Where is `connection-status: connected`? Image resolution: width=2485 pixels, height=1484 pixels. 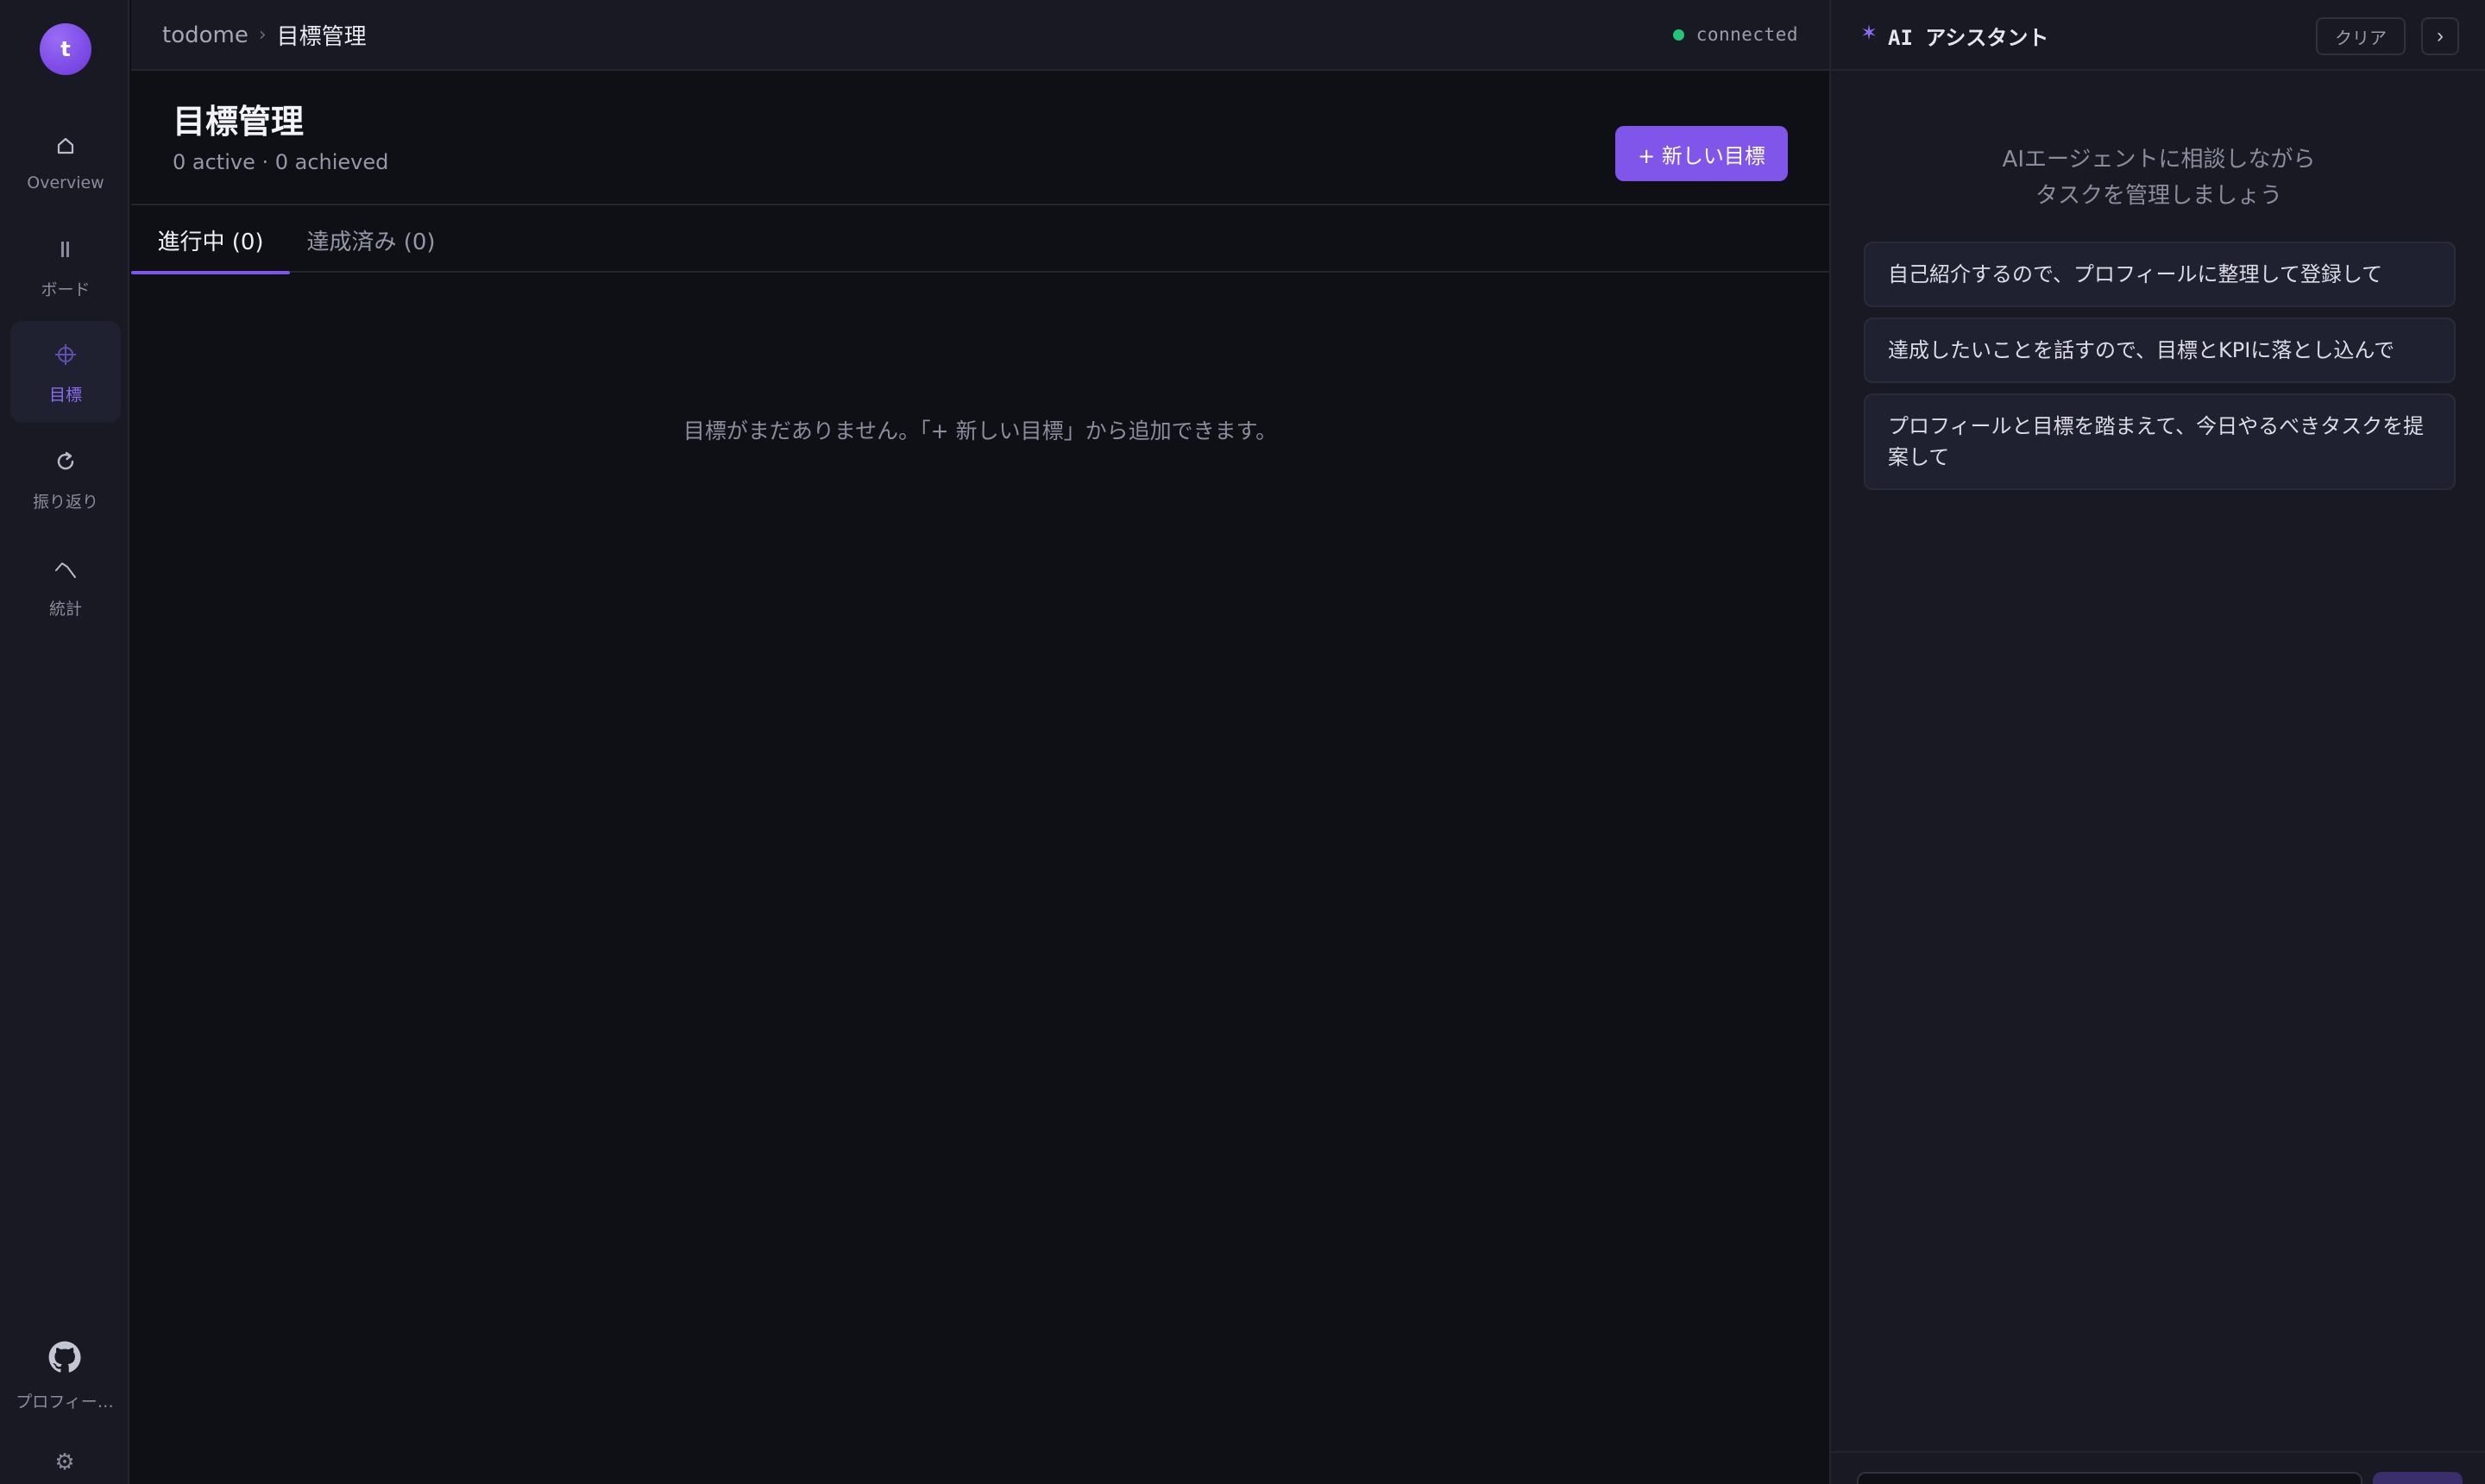 connection-status: connected is located at coordinates (1735, 34).